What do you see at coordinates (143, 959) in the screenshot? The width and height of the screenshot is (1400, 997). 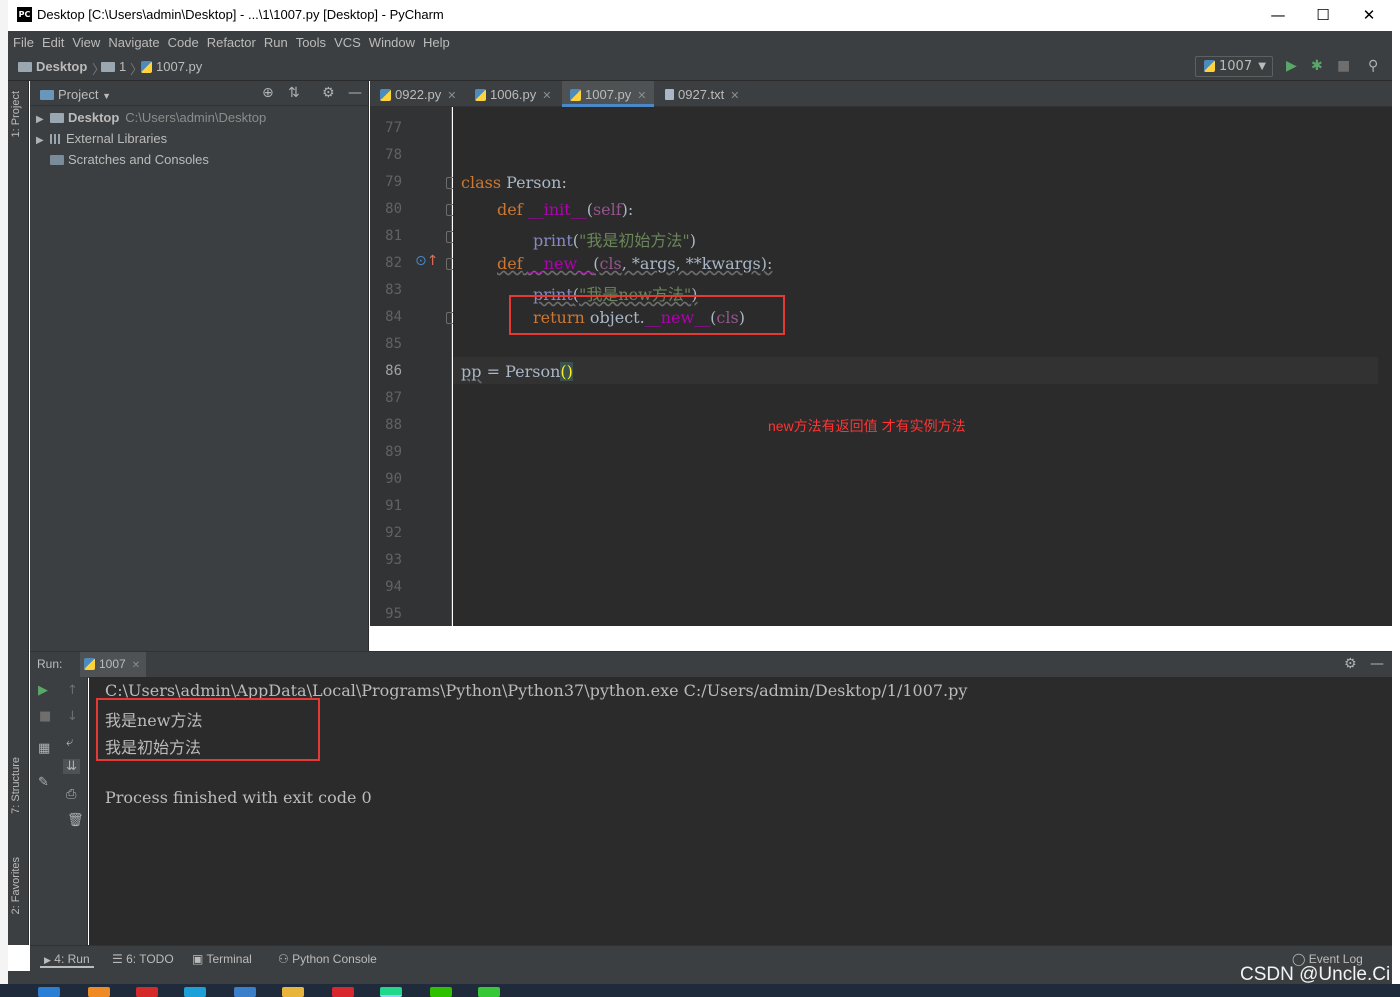 I see `tool-tab-todo: ☰ 6: TODO` at bounding box center [143, 959].